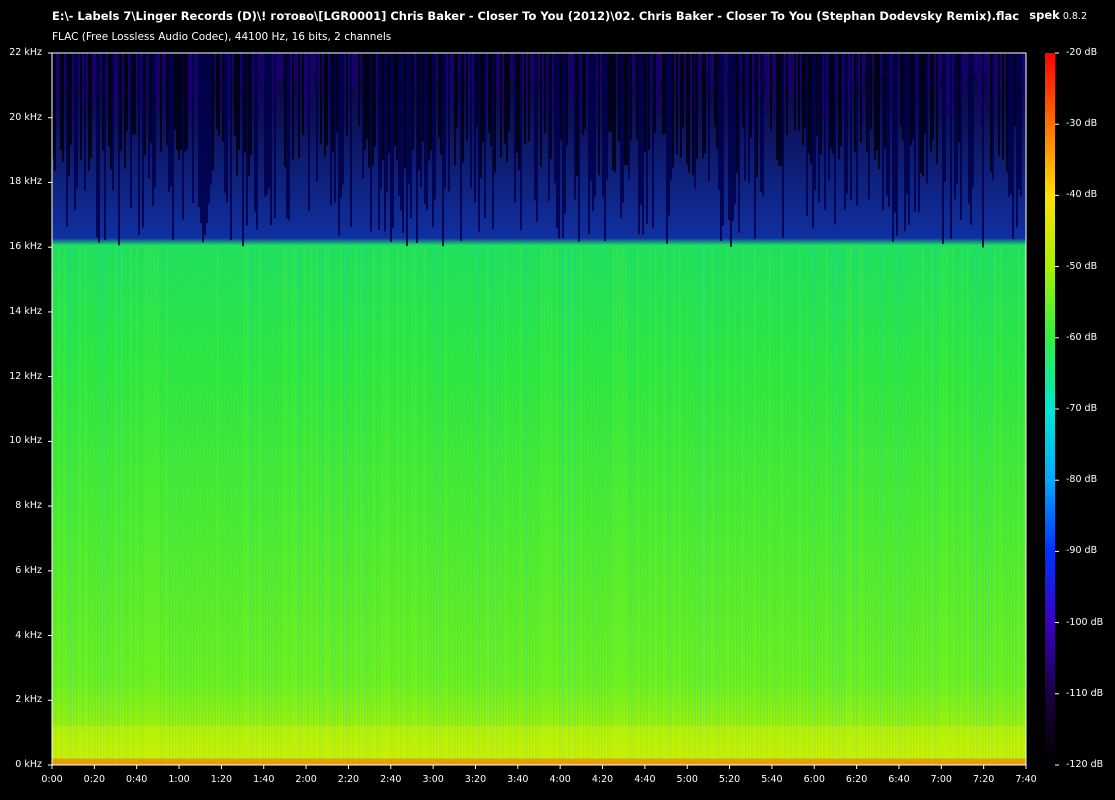 The height and width of the screenshot is (800, 1115). Describe the element at coordinates (856, 779) in the screenshot. I see `time-tick-label: 6:20` at that location.